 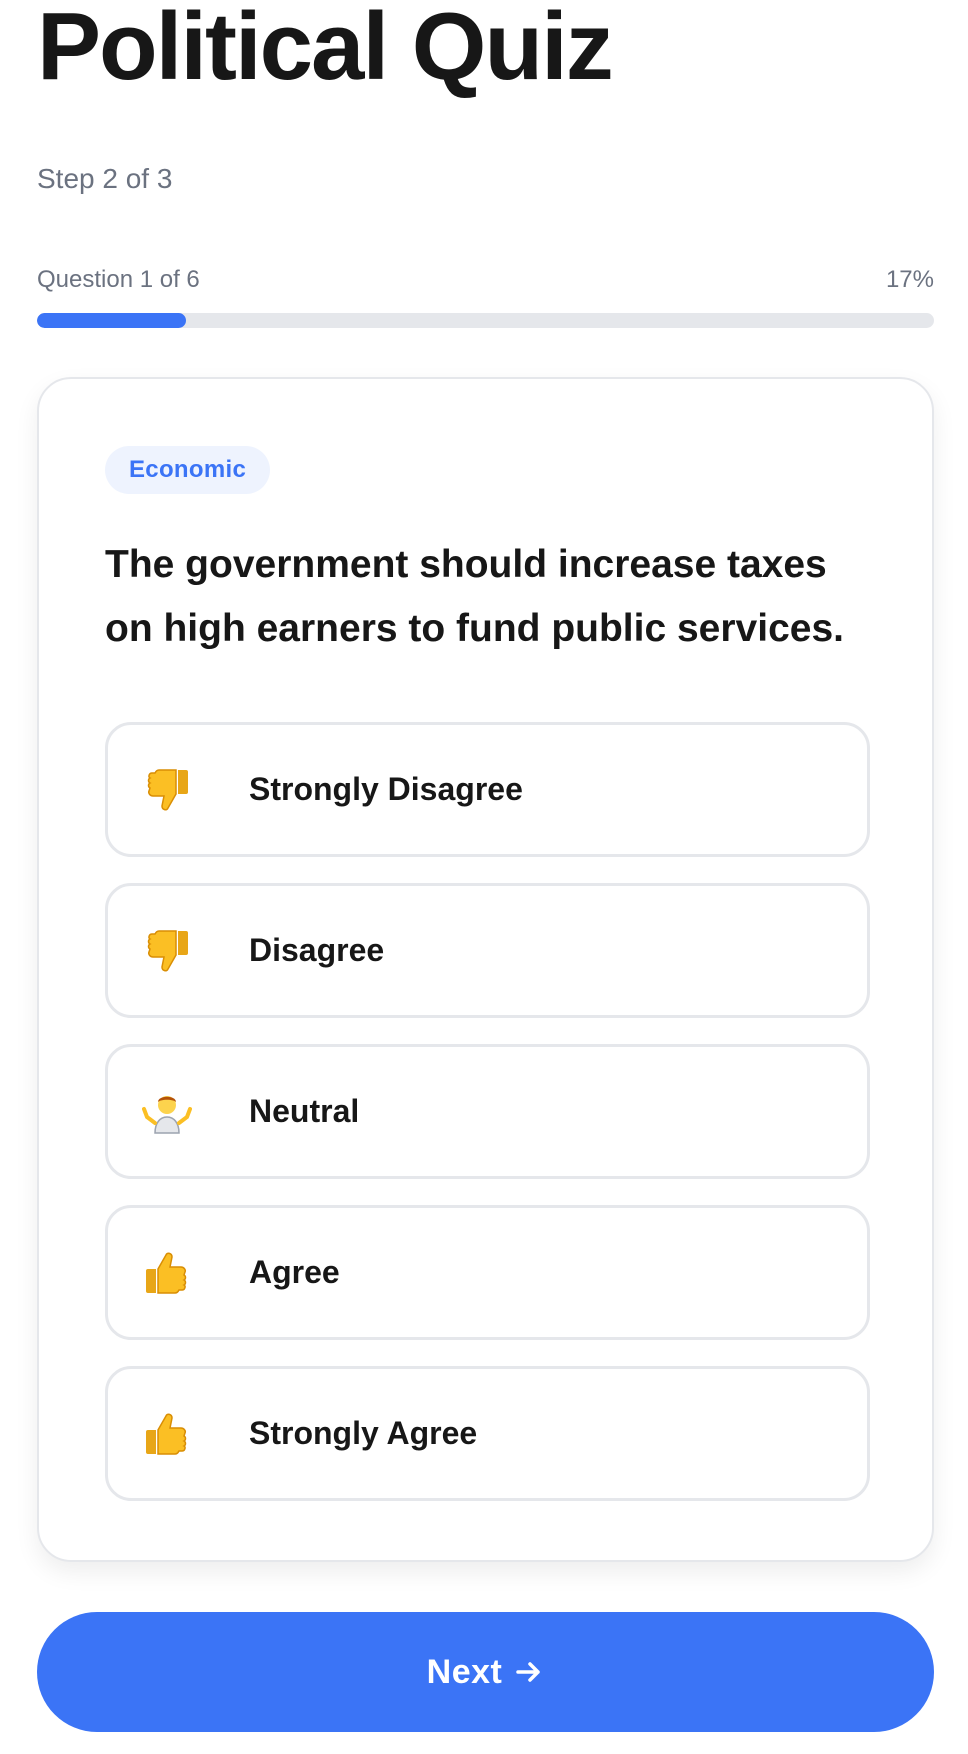 I want to click on option-strongly-disagree: Strongly Disagree, so click(x=487, y=789).